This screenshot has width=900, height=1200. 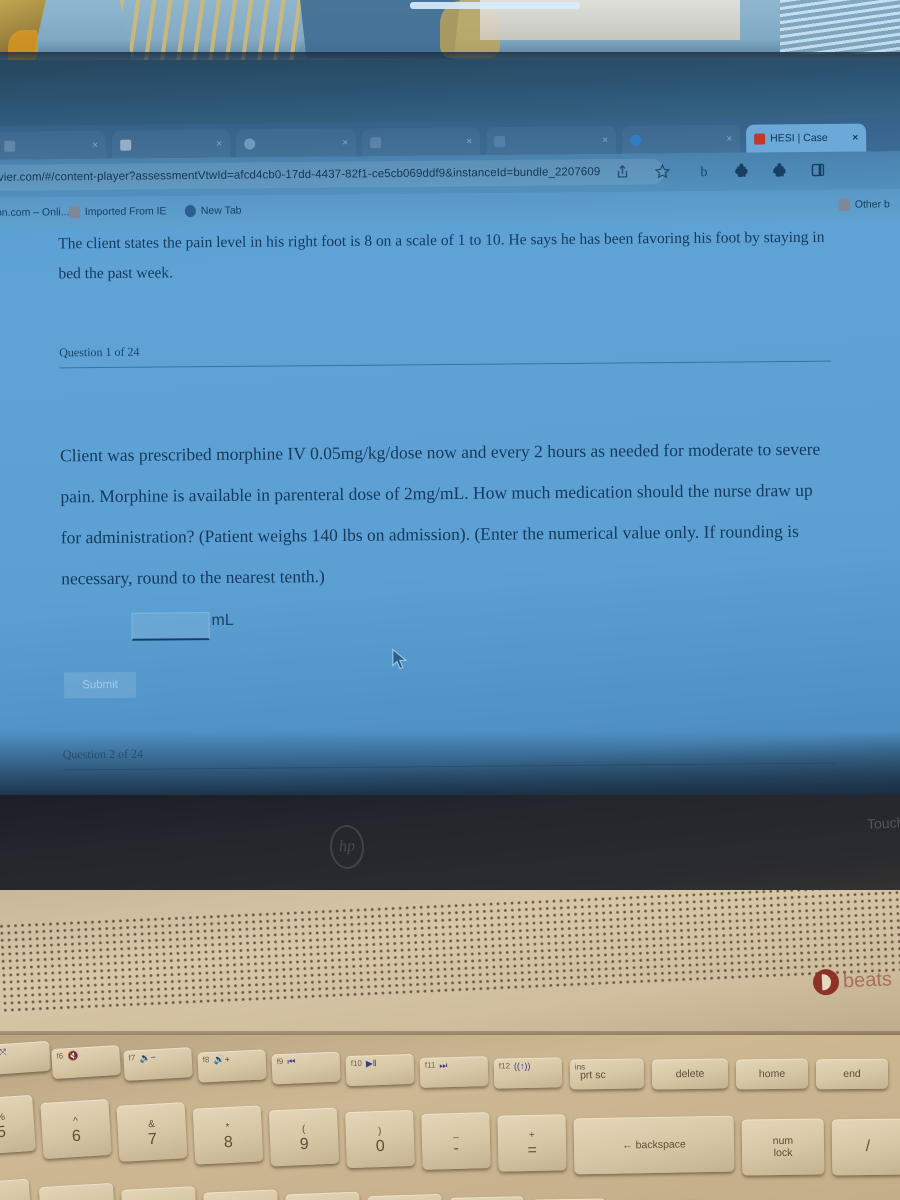 What do you see at coordinates (817, 170) in the screenshot?
I see `sidebar-panel-icon` at bounding box center [817, 170].